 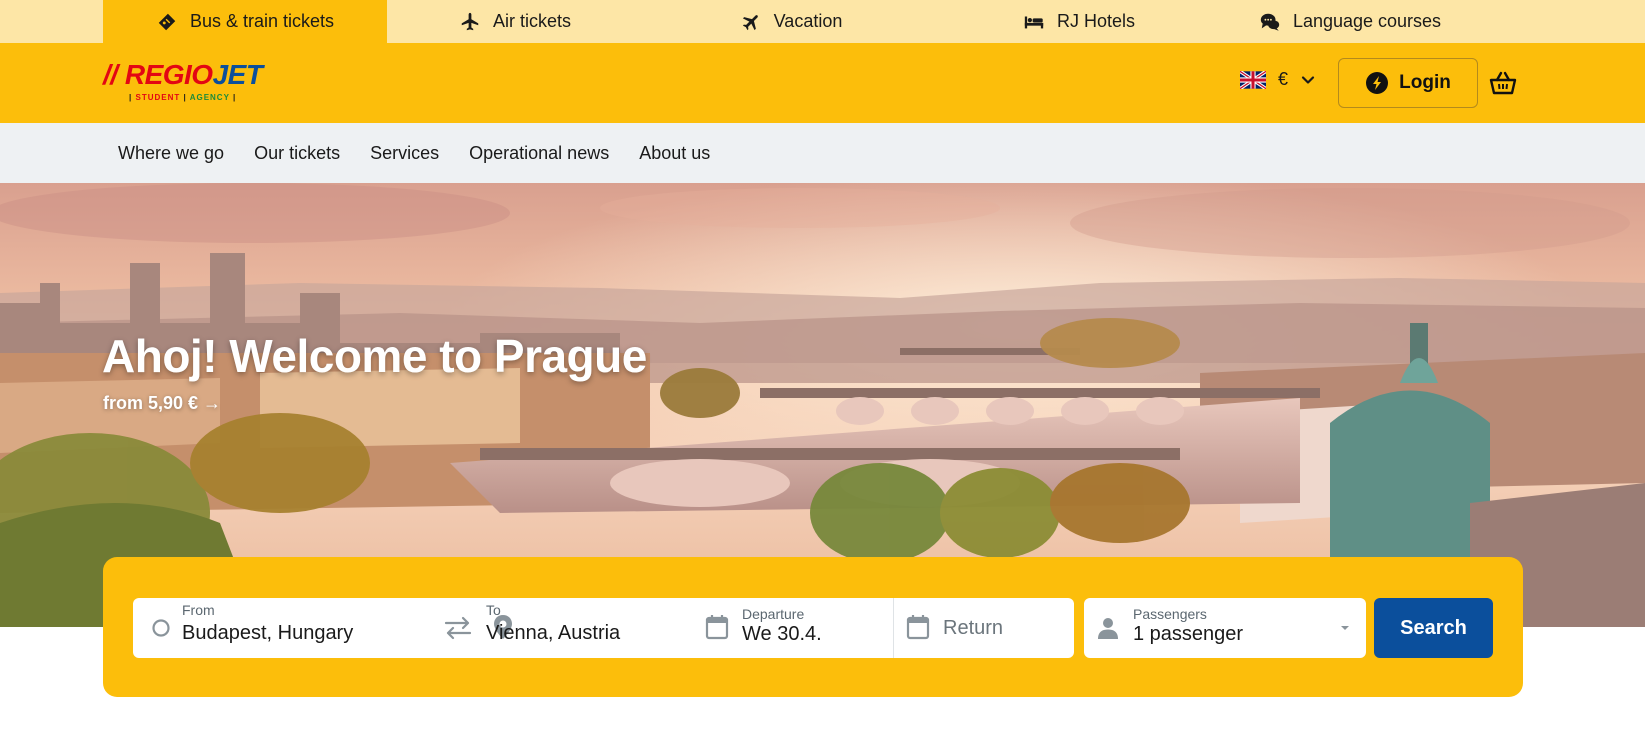 I want to click on login-bolt-icon, so click(x=1377, y=83).